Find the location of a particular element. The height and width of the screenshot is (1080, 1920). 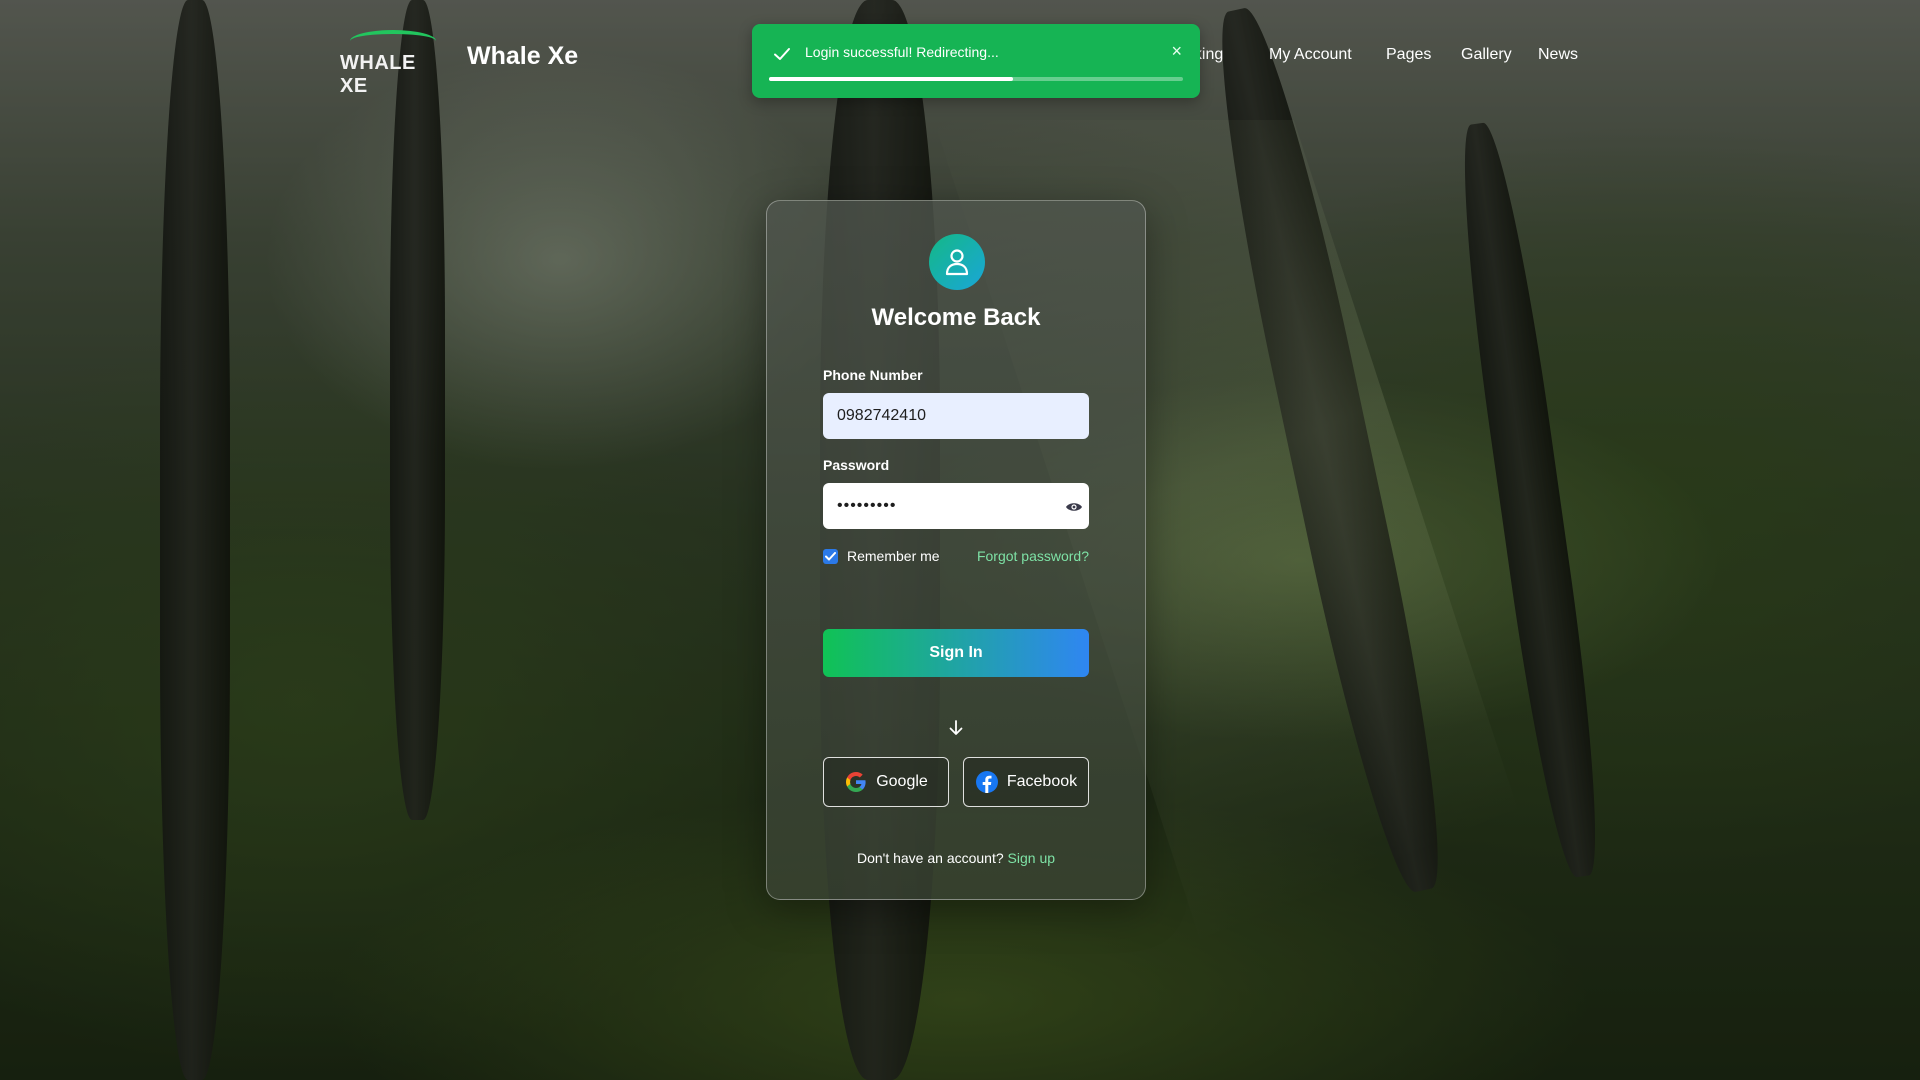

toast-progress-fill is located at coordinates (891, 79).